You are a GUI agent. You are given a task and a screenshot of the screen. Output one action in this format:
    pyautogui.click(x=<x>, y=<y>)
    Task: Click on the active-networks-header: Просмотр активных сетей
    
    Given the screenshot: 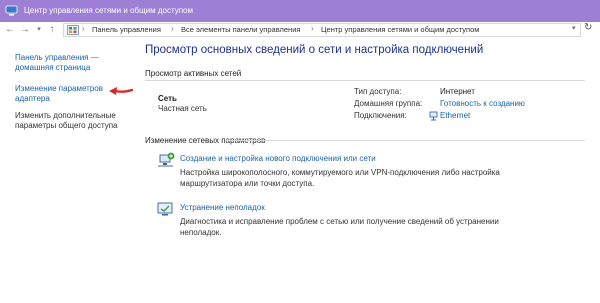 What is the action you would take?
    pyautogui.click(x=193, y=73)
    